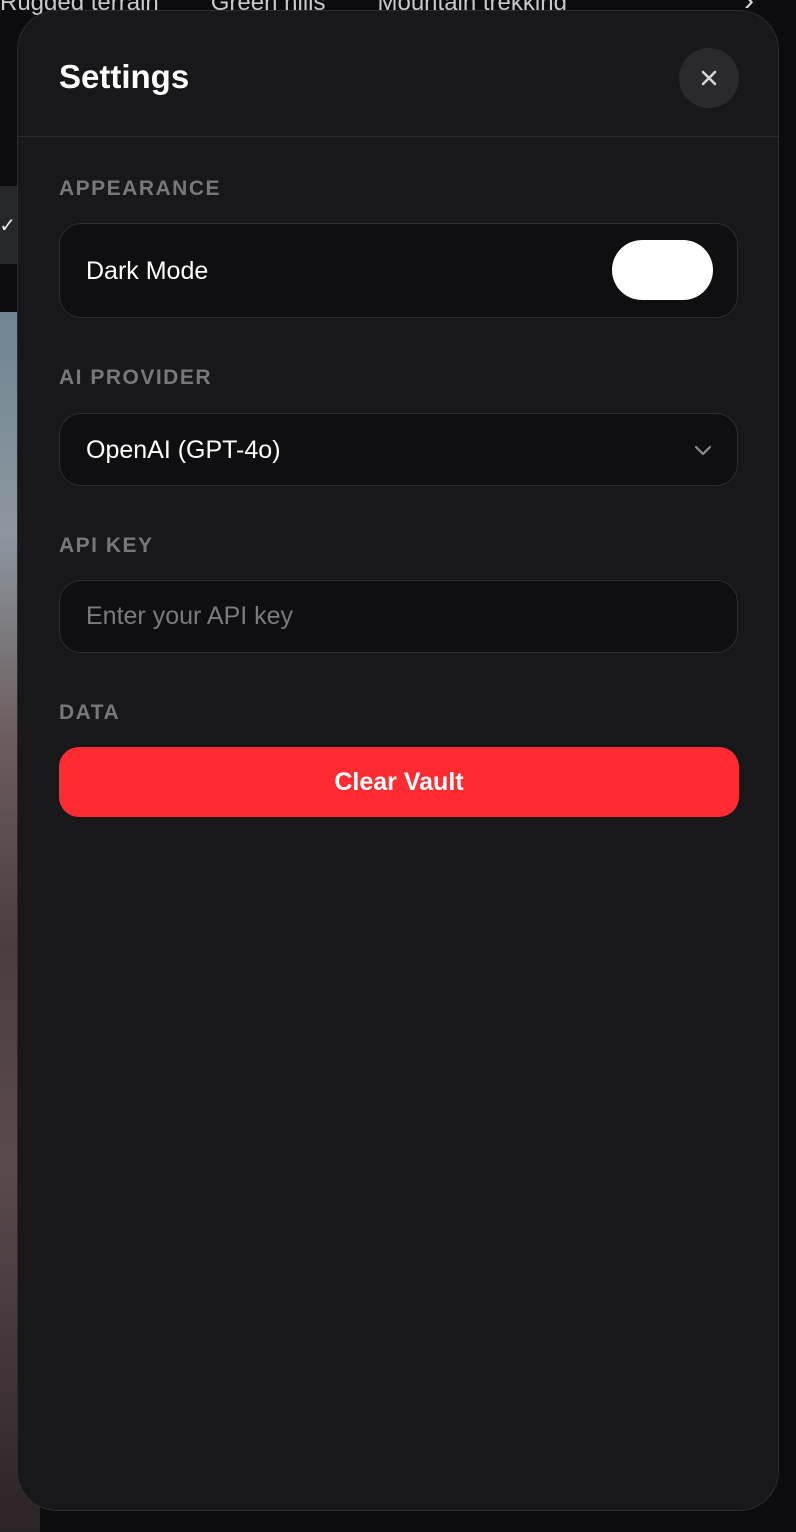  Describe the element at coordinates (398, 270) in the screenshot. I see `dark-mode-row: Dark Mode` at that location.